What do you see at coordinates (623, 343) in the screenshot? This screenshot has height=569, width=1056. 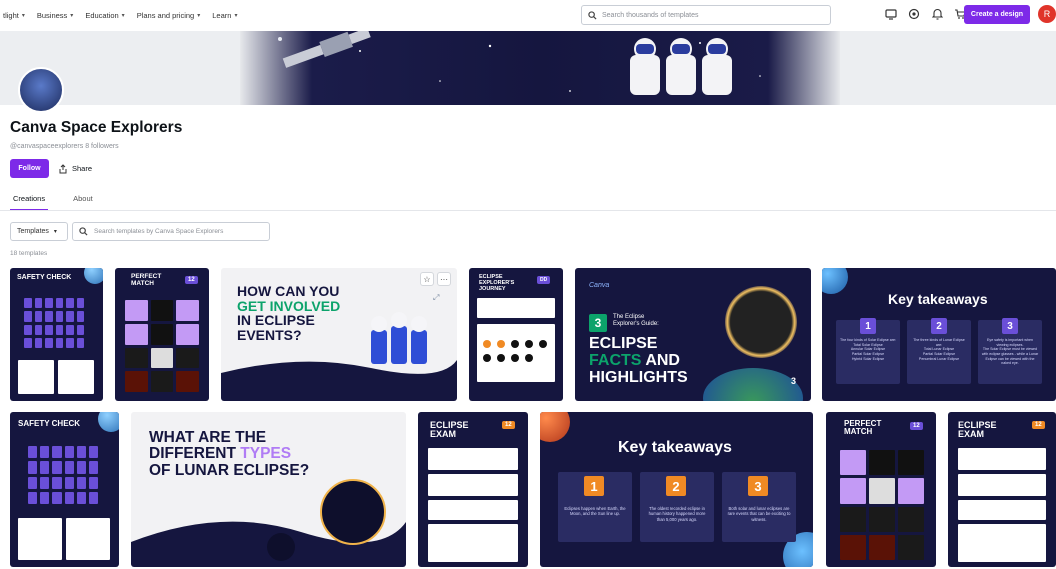 I see `card-title-line: ECLIPSE` at bounding box center [623, 343].